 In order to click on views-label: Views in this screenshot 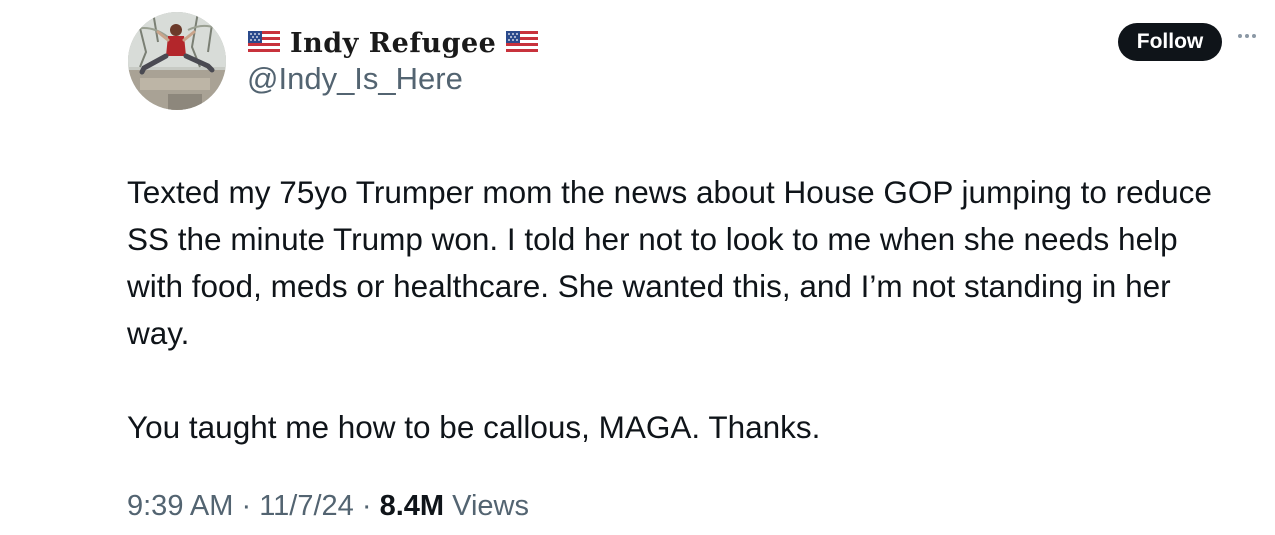, I will do `click(490, 506)`.